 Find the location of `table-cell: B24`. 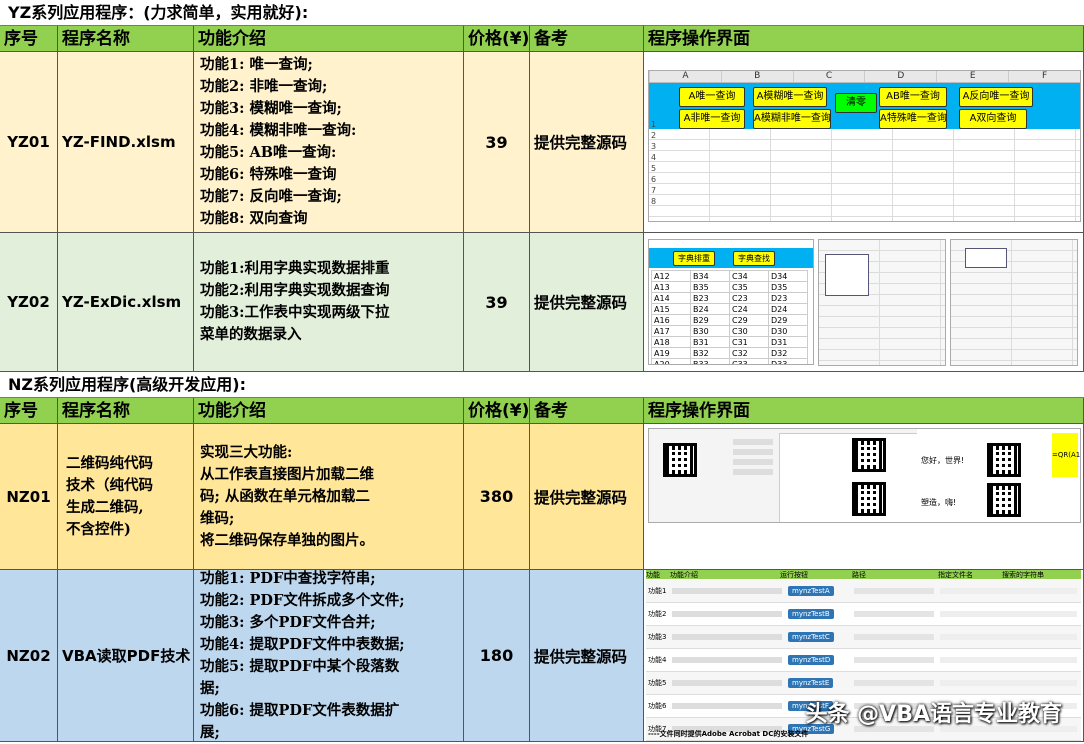

table-cell: B24 is located at coordinates (710, 309).